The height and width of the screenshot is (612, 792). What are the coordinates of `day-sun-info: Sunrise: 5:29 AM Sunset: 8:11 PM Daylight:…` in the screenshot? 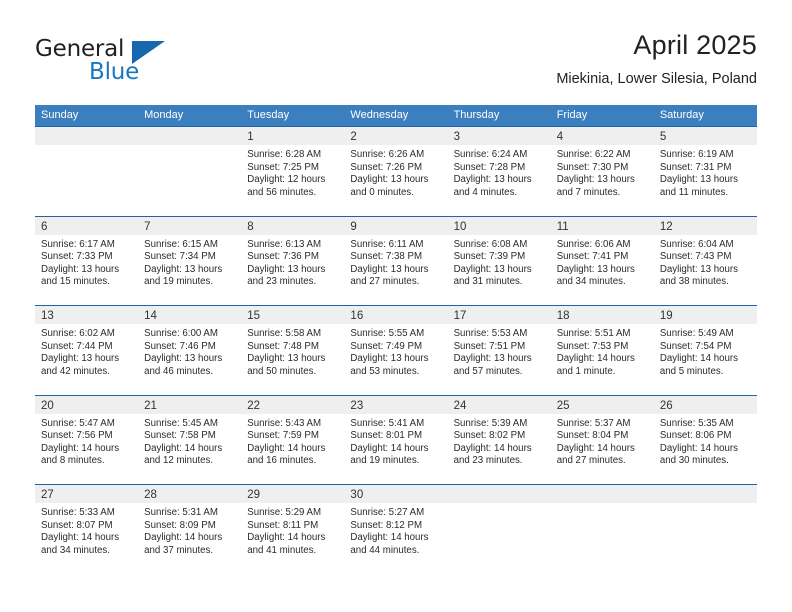 It's located at (292, 530).